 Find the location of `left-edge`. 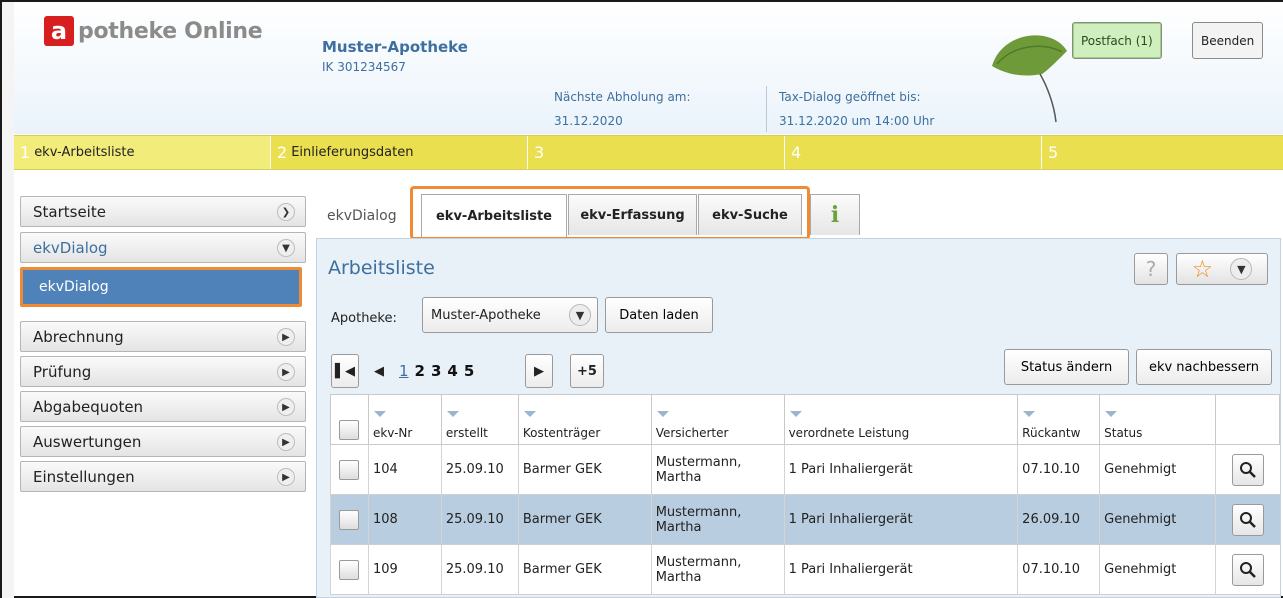

left-edge is located at coordinates (8, 300).